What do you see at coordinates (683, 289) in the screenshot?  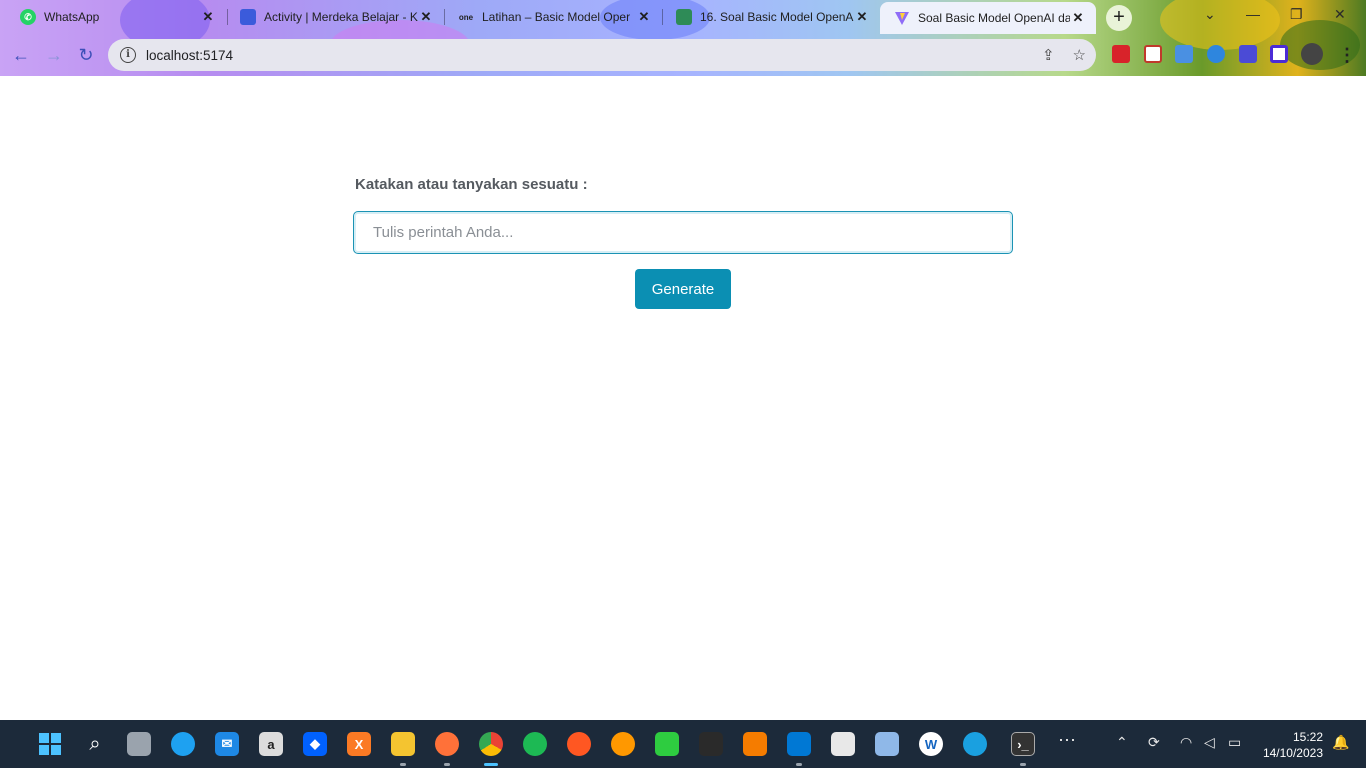 I see `generate-button: Generate` at bounding box center [683, 289].